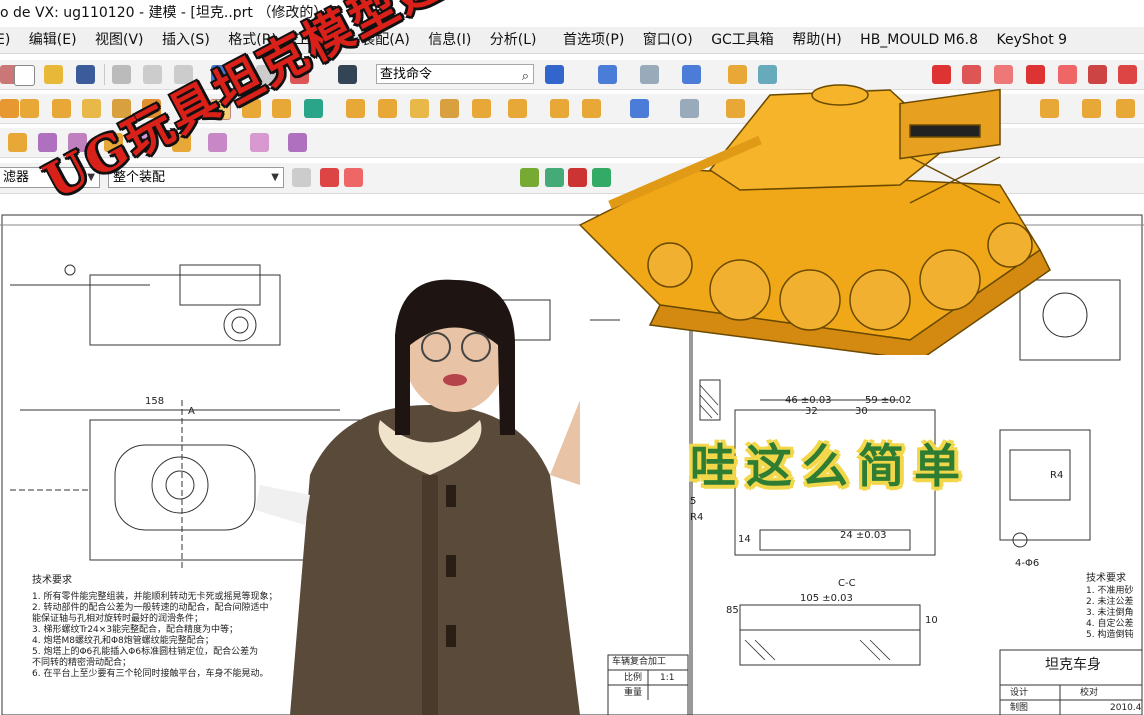 The image size is (1144, 715). I want to click on menu-file: E), so click(5, 40).